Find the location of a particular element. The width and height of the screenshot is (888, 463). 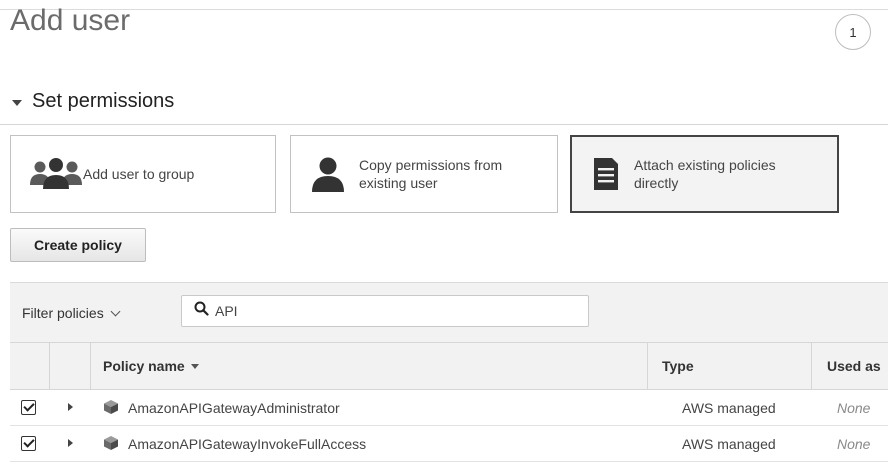

filter-policies-dropdown: Filter policies is located at coordinates (71, 313).